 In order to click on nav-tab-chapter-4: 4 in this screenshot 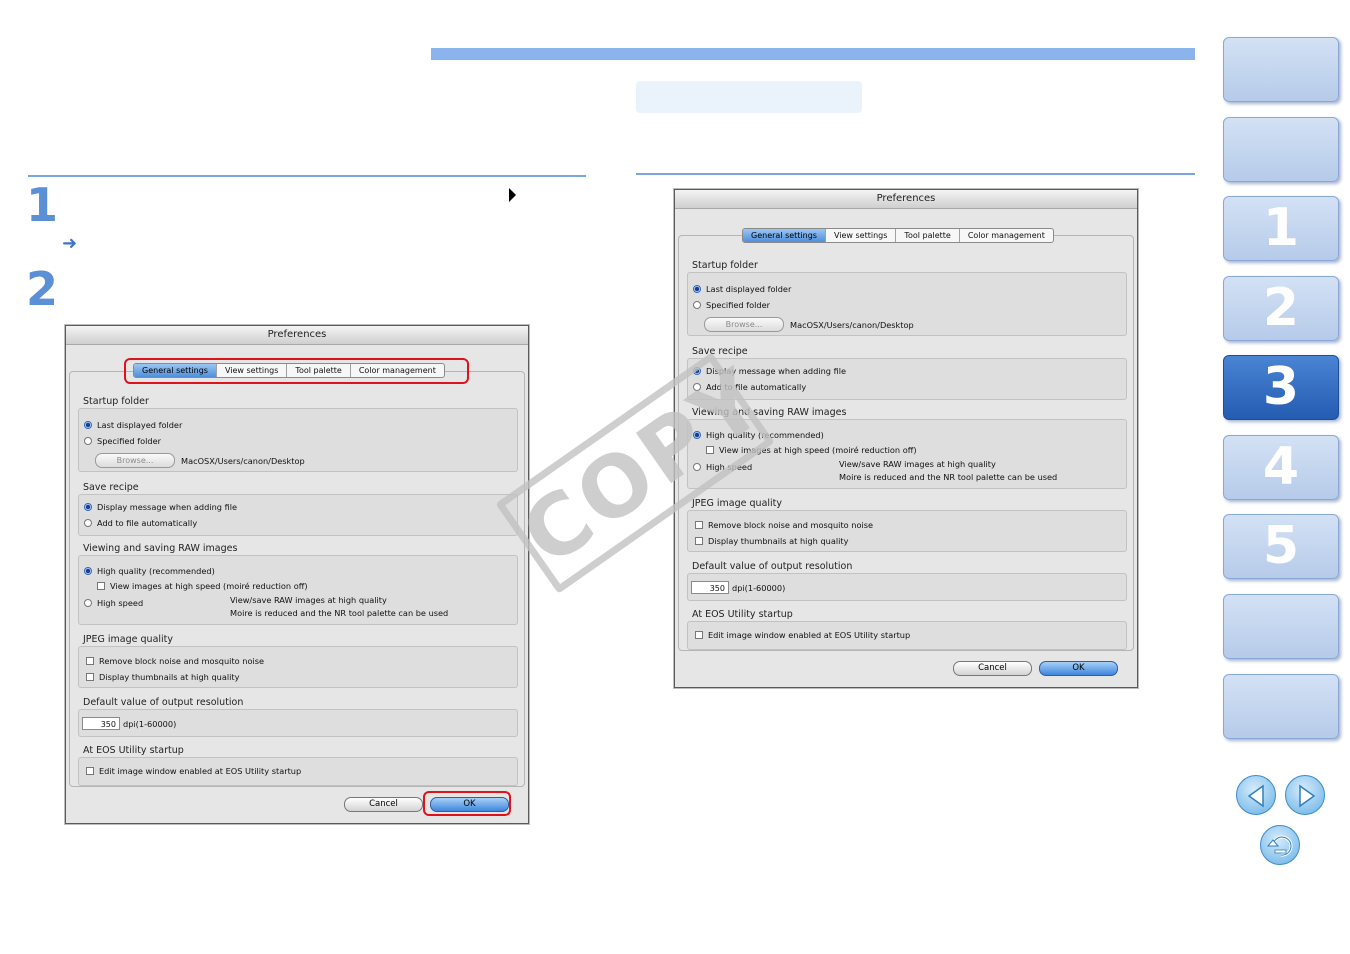, I will do `click(1281, 467)`.